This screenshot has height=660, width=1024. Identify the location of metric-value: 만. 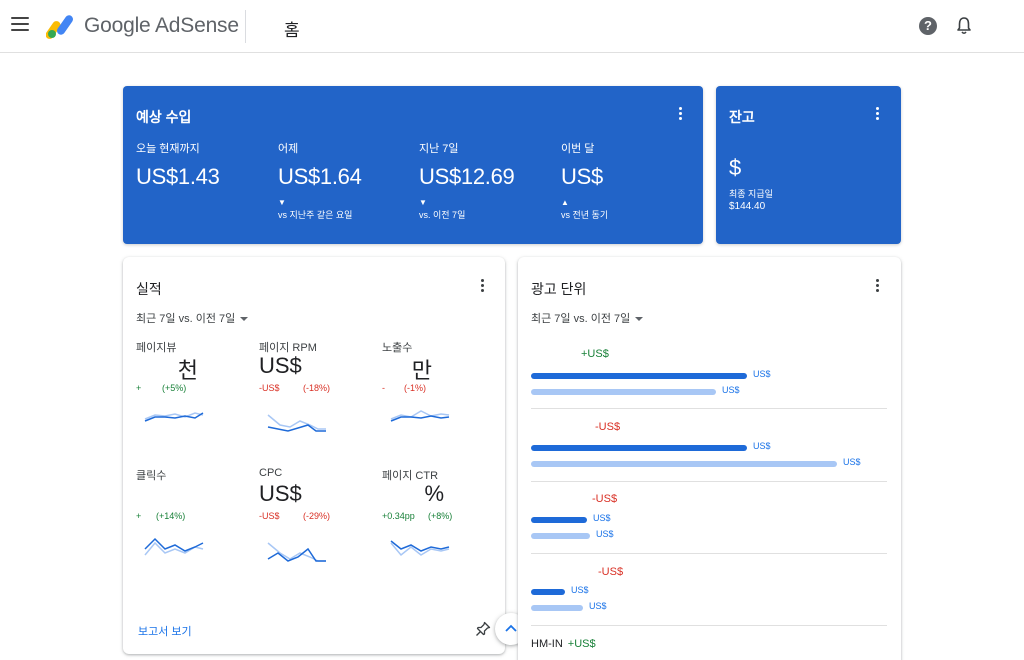
(421, 370).